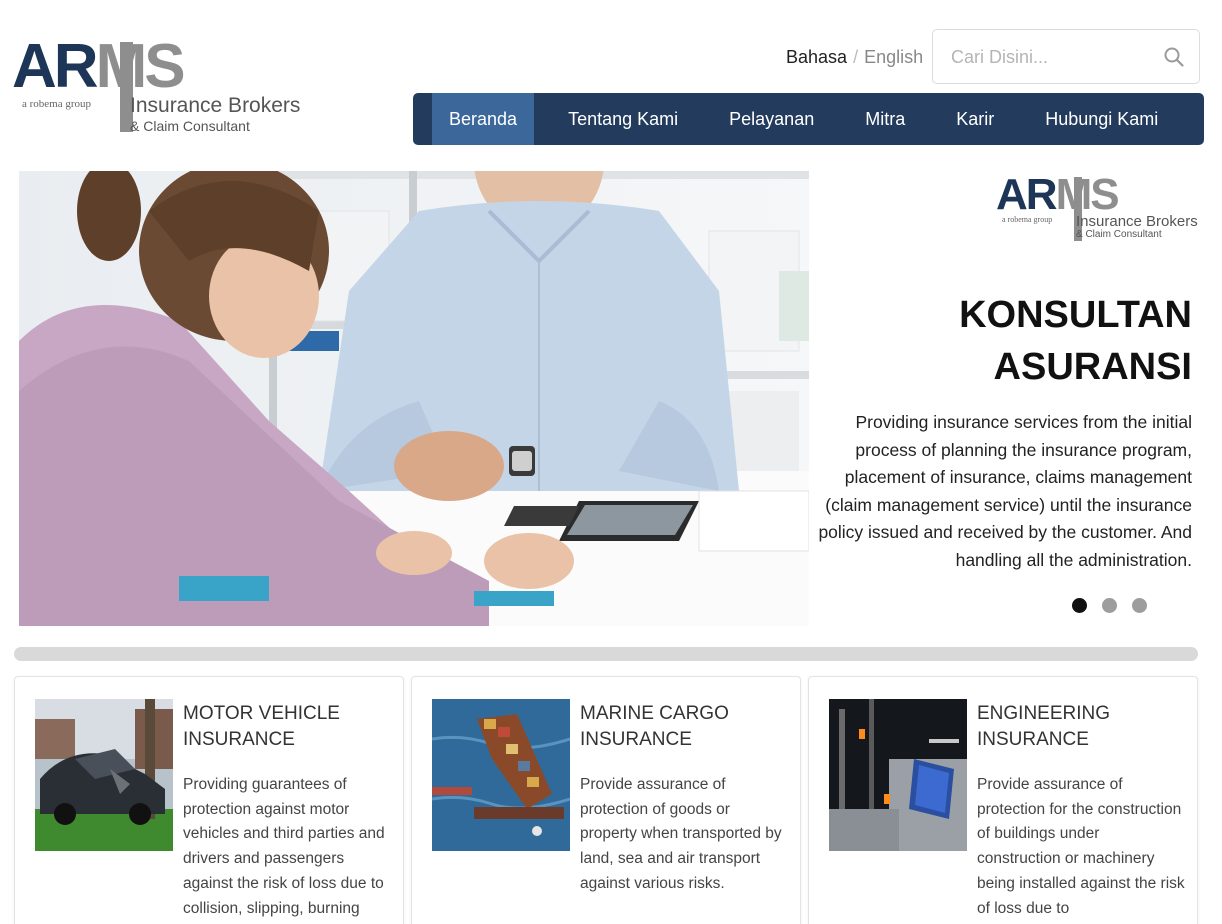 This screenshot has width=1222, height=924. I want to click on lang-bahasa: Bahasa, so click(816, 57).